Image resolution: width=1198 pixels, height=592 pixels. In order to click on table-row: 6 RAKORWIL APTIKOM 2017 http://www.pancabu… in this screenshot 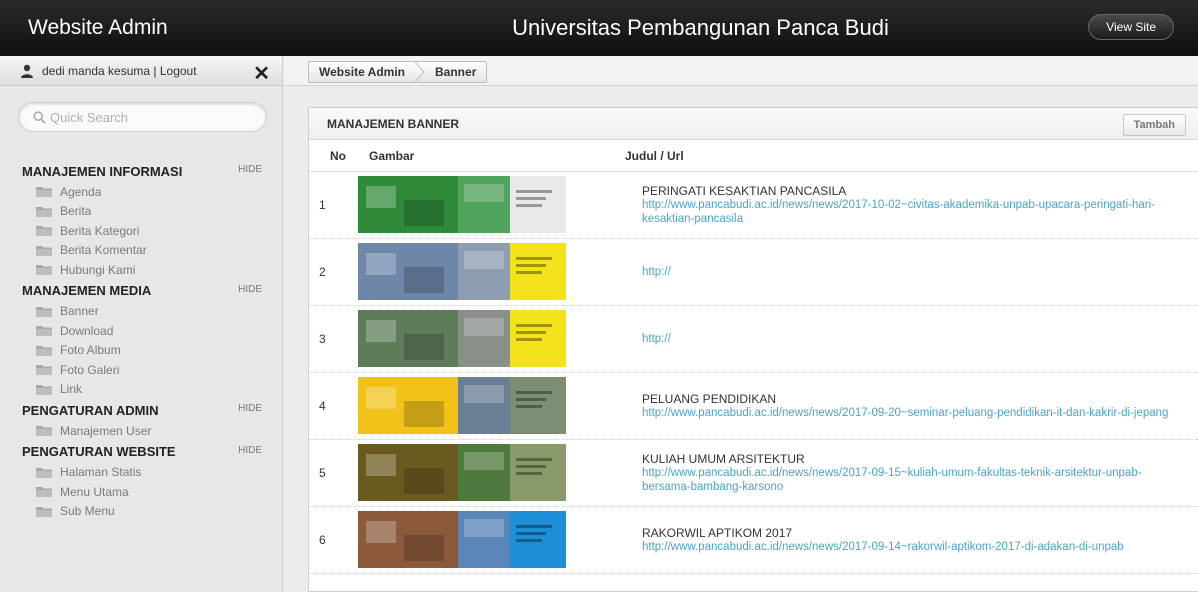, I will do `click(753, 540)`.